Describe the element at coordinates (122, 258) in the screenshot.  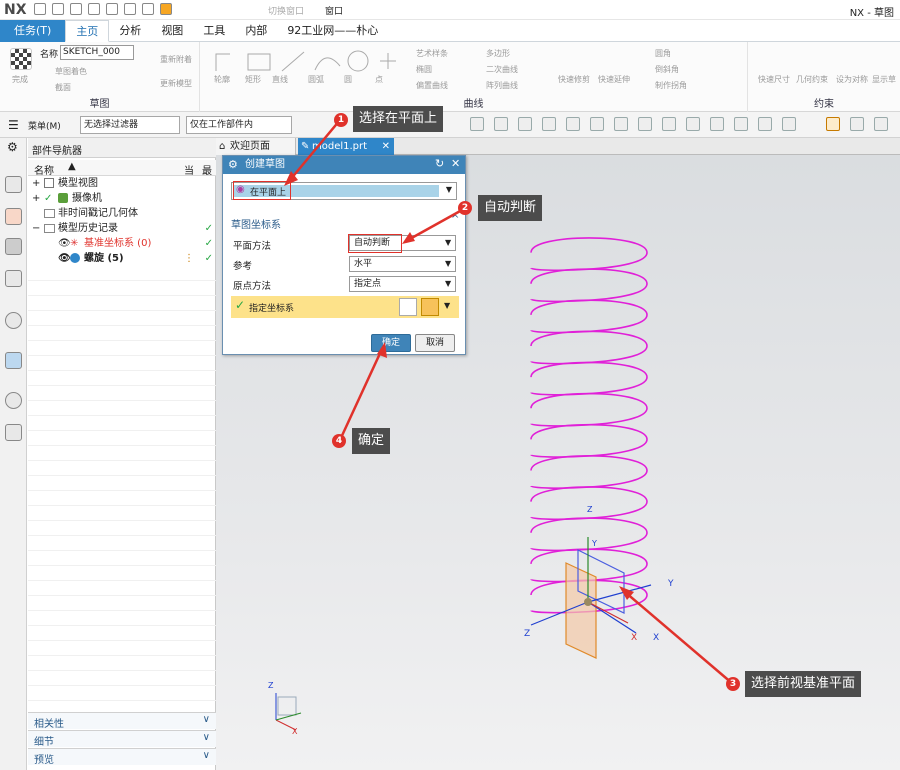
I see `nav-row-helix: 👁 螺旋 (5) ⋮ ✓` at that location.